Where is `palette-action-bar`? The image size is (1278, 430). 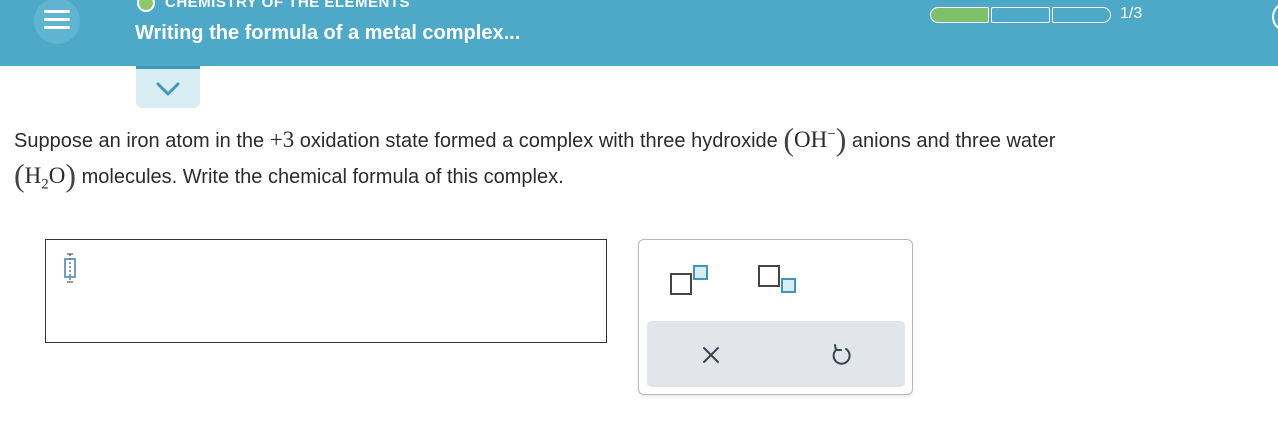
palette-action-bar is located at coordinates (776, 354).